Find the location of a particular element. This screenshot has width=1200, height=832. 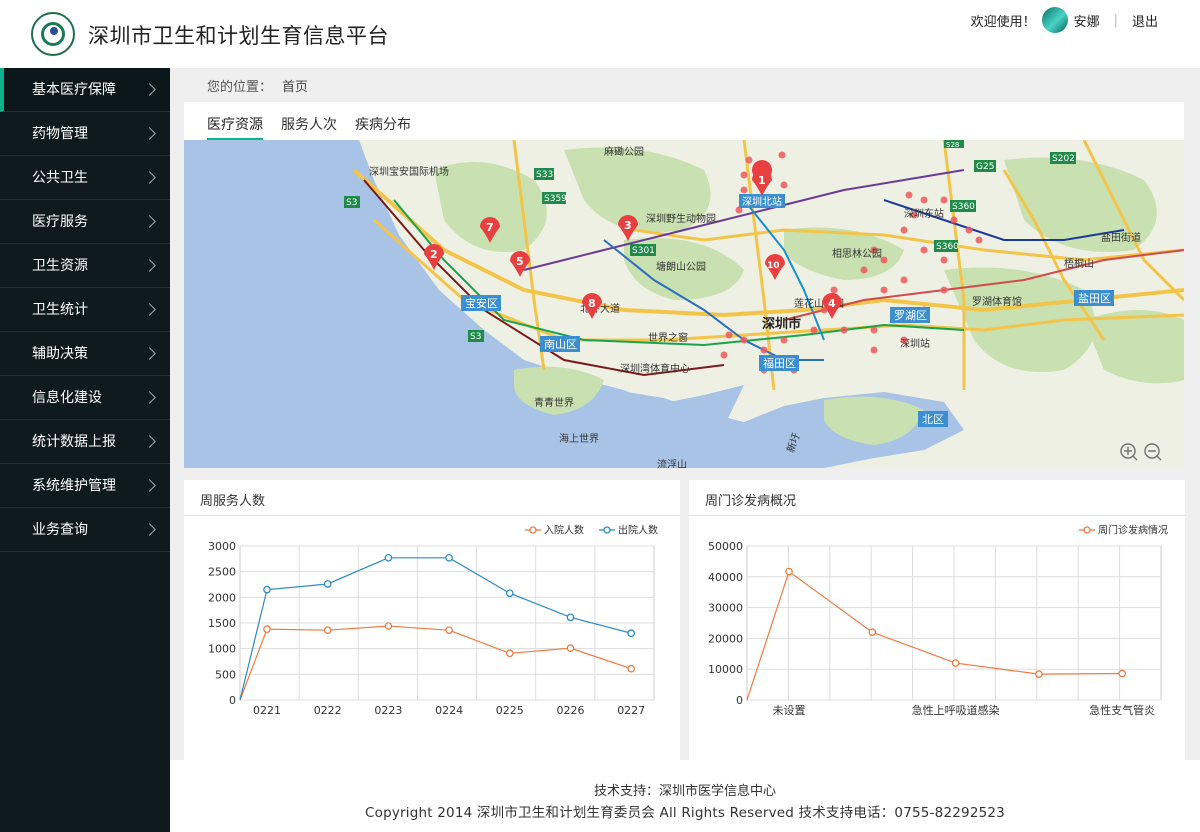

y-tick-label: 40000 is located at coordinates (725, 577).